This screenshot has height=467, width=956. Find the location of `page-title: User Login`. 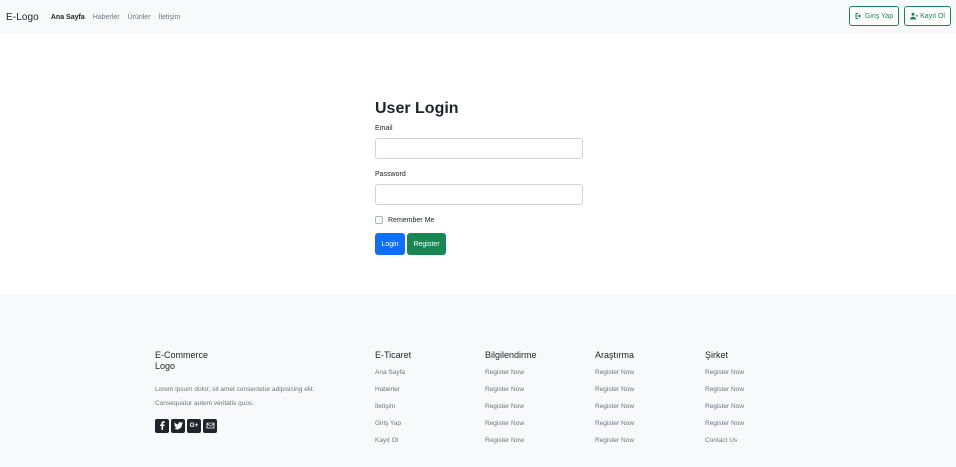

page-title: User Login is located at coordinates (417, 108).